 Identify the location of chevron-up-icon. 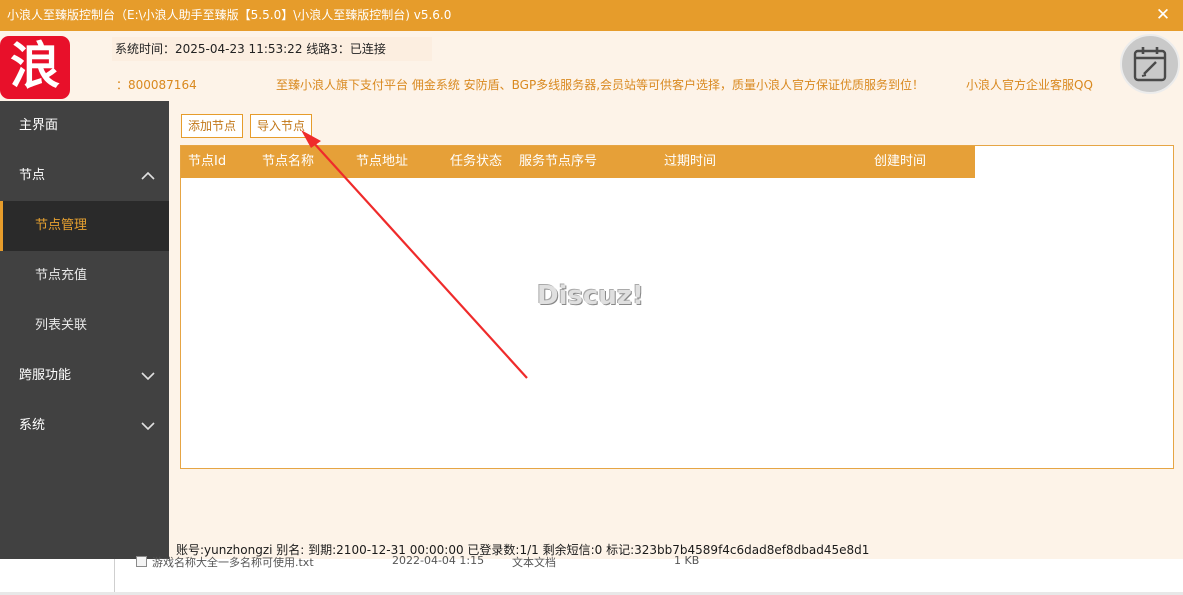
(149, 176).